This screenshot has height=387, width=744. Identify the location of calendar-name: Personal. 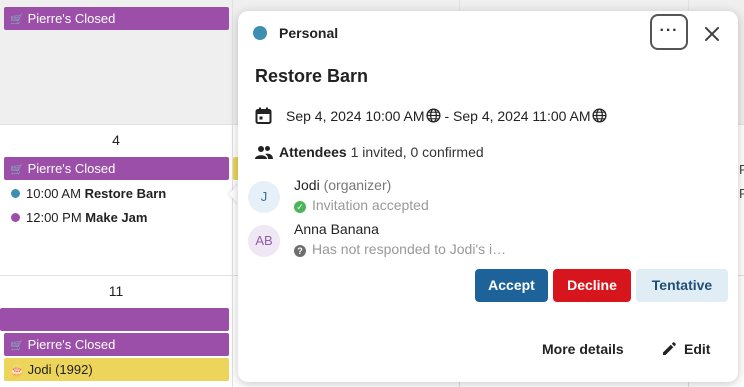
(309, 33).